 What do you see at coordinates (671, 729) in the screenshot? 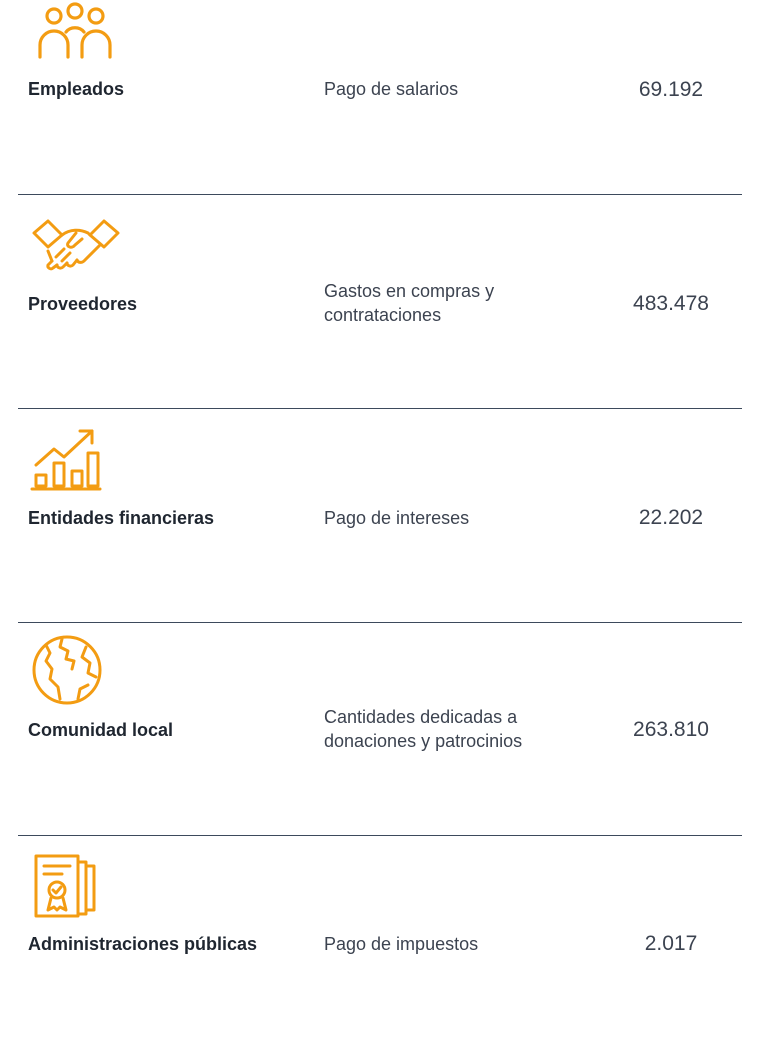
I see `amount-value: 263.810` at bounding box center [671, 729].